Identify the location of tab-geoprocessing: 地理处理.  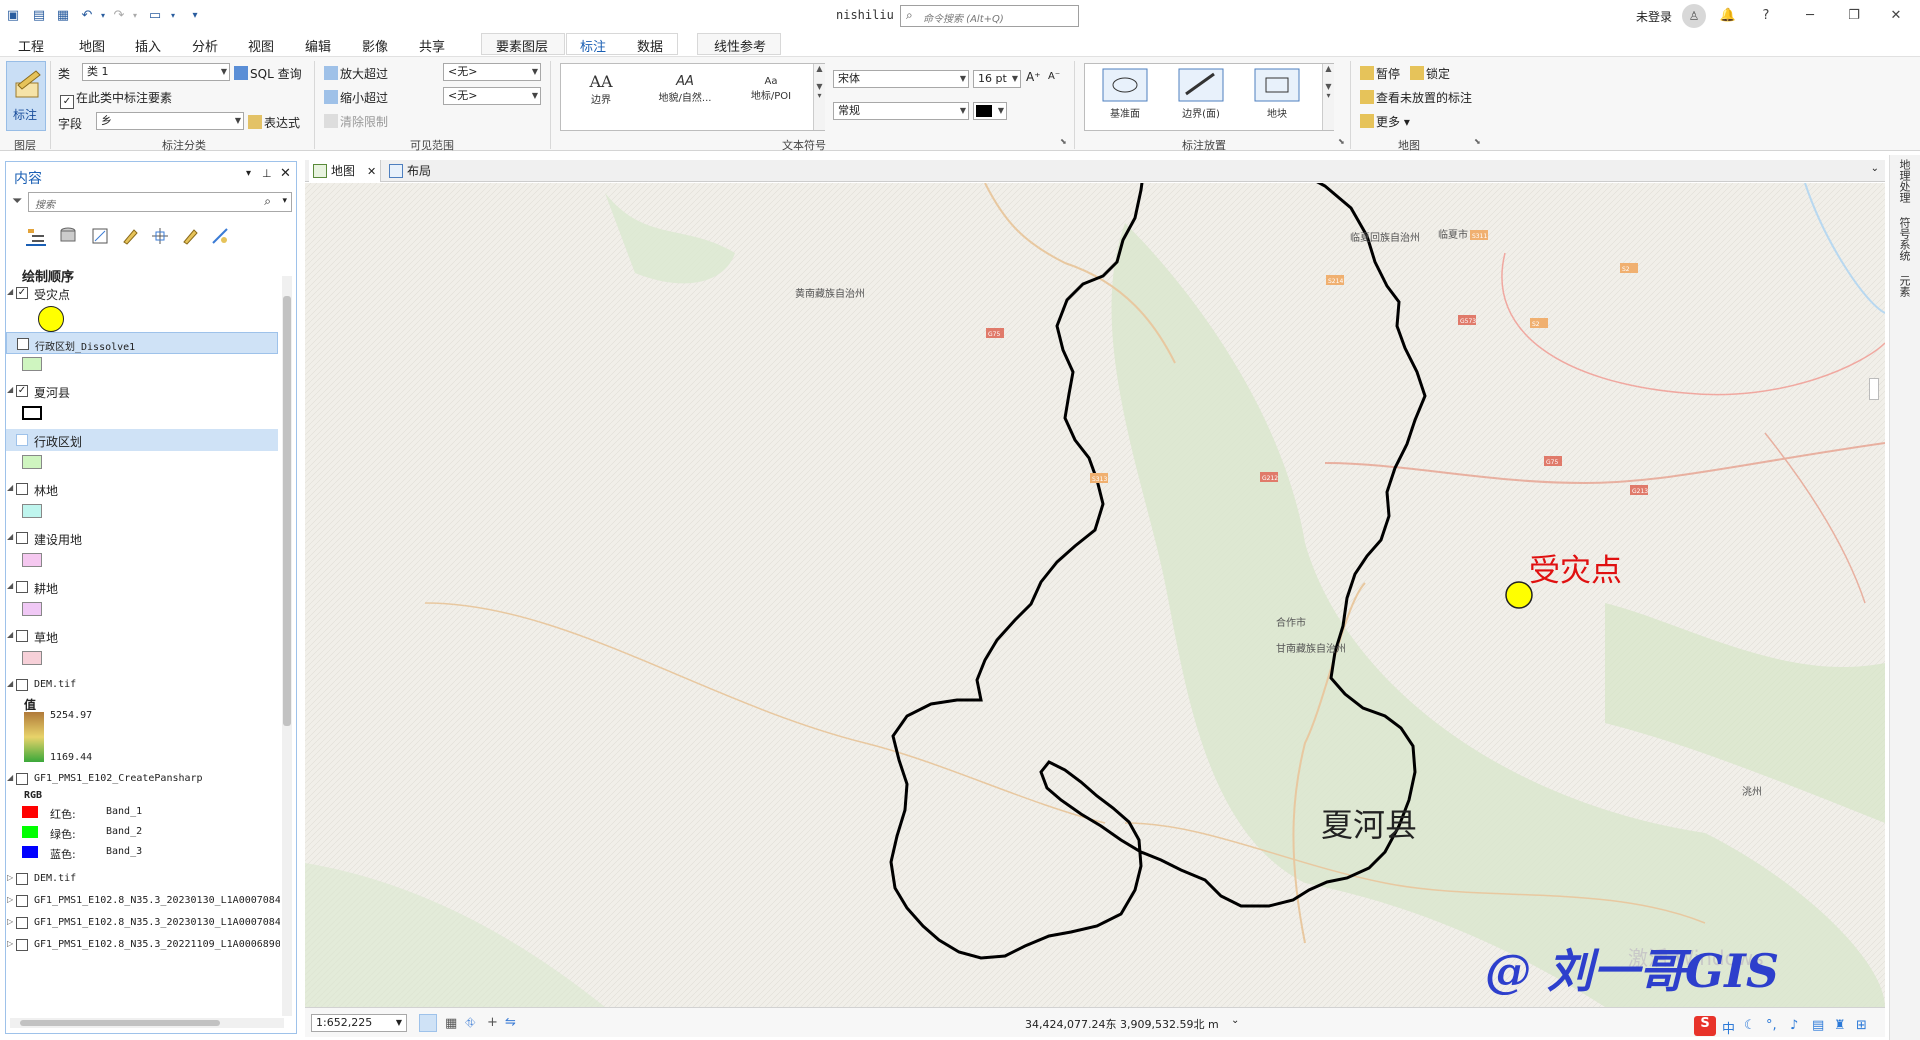
(1904, 181).